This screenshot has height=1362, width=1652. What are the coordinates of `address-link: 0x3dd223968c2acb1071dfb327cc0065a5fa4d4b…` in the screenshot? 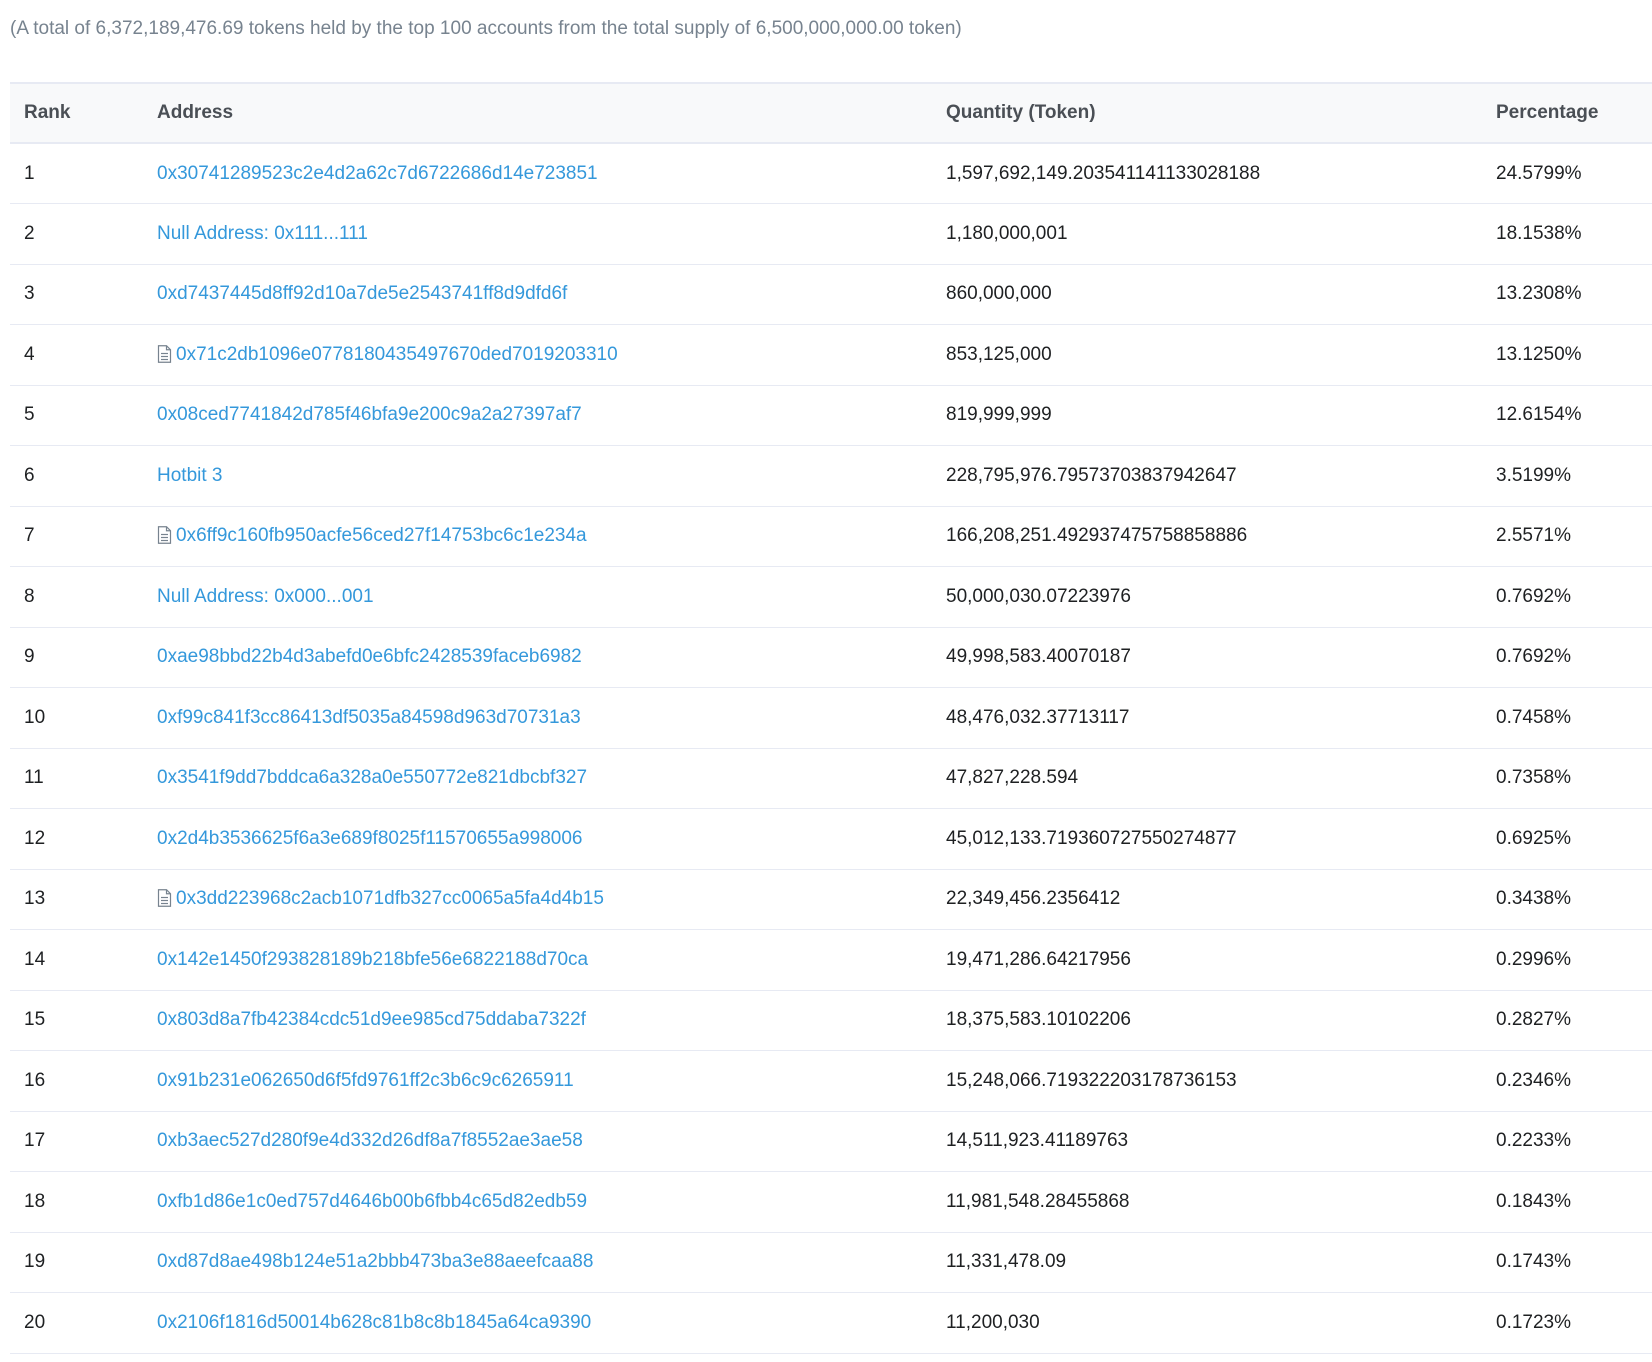 It's located at (390, 898).